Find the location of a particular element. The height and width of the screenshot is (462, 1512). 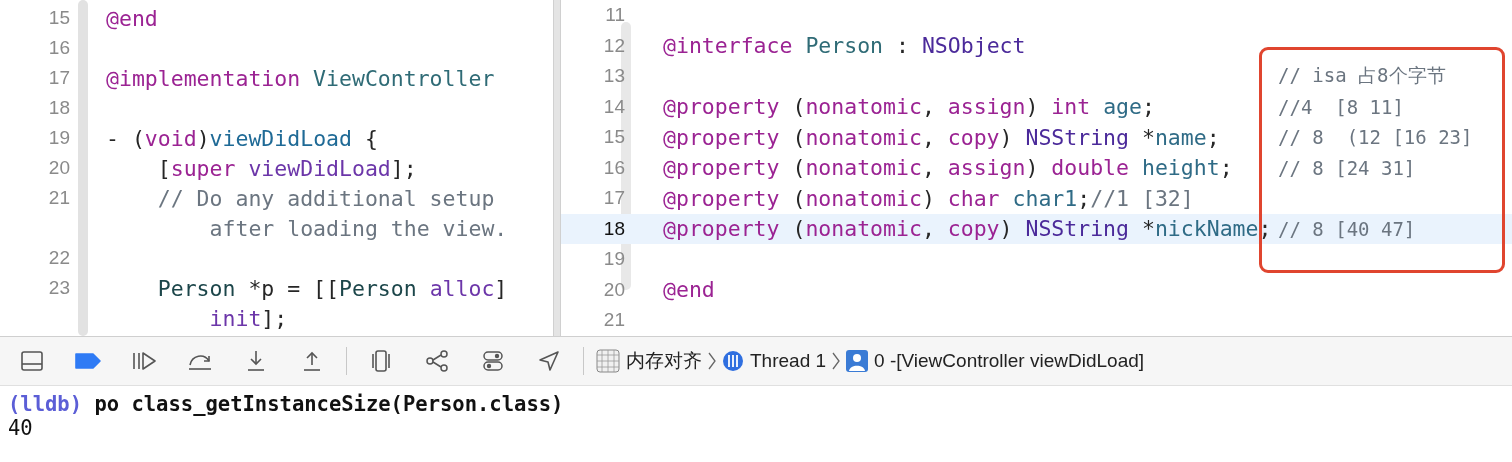

breadcrumb-item: 0 -[ViewController viewDidLoad] is located at coordinates (995, 361).